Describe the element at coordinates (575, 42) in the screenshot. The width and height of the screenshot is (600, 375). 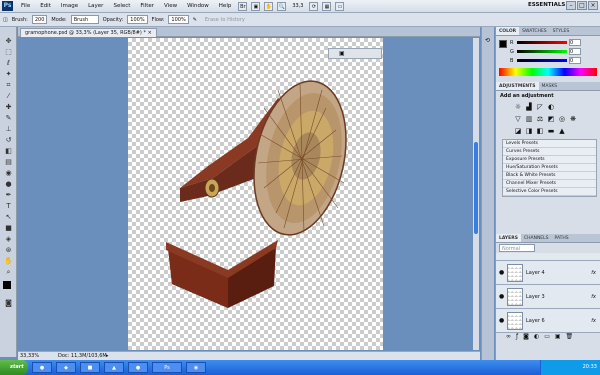
I see `red-value: 0` at that location.